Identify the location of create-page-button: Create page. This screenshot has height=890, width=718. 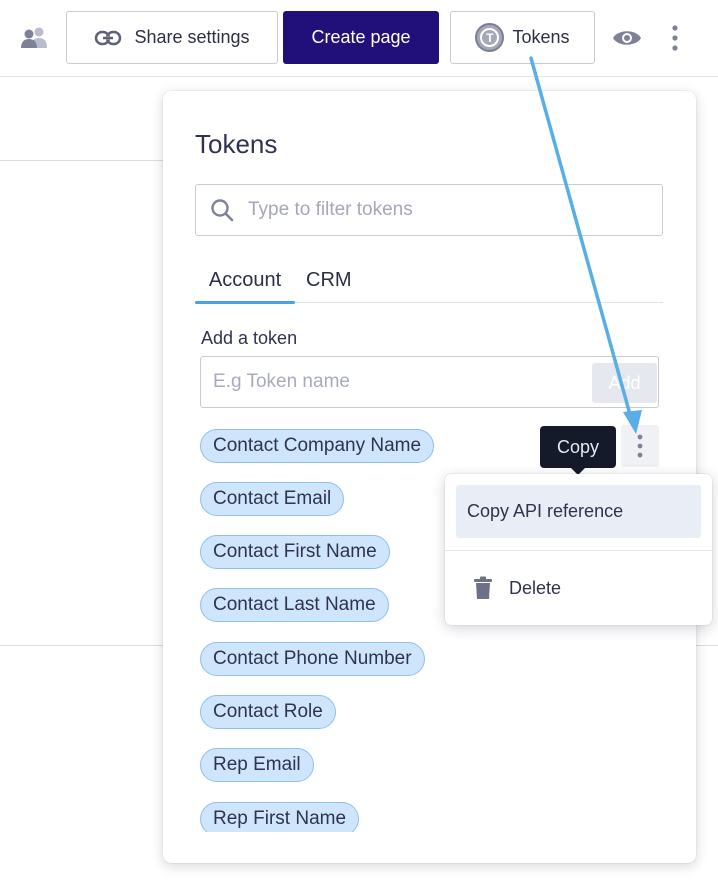
(361, 37).